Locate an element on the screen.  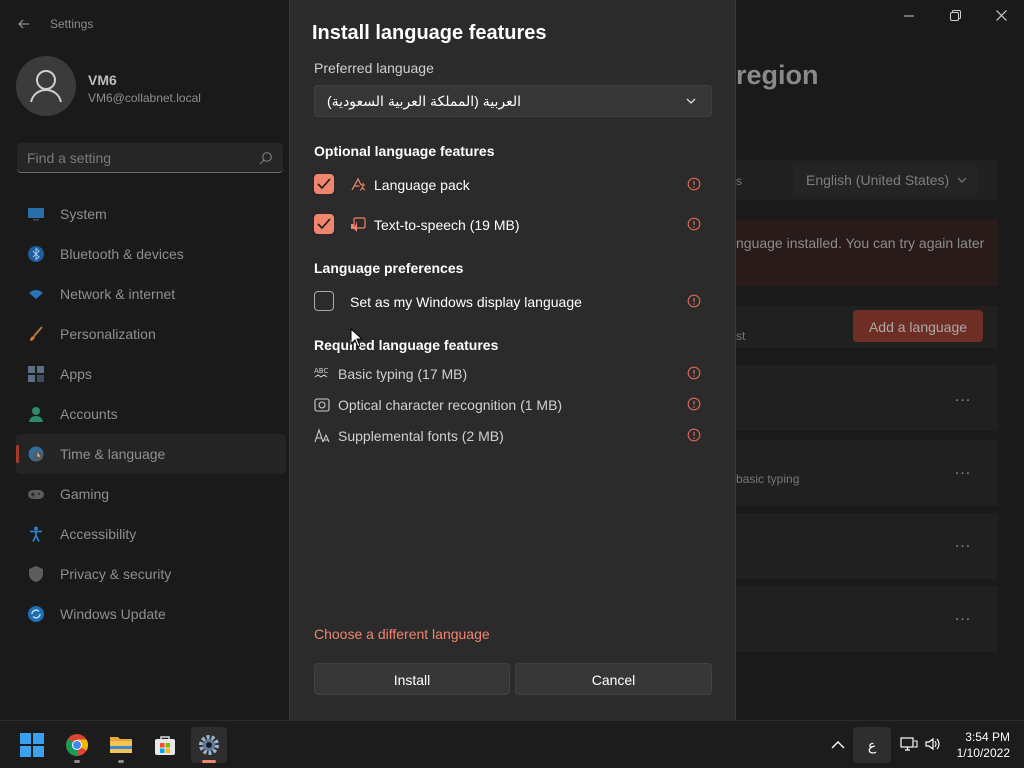
show-hidden-icons-chevron-icon is located at coordinates (838, 745).